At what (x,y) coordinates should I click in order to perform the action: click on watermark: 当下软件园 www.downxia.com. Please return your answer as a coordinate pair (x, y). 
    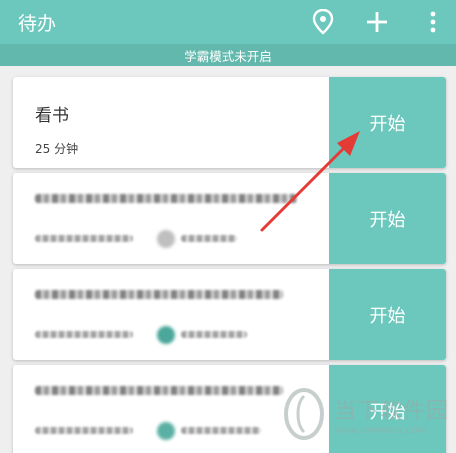
    Looking at the image, I should click on (365, 414).